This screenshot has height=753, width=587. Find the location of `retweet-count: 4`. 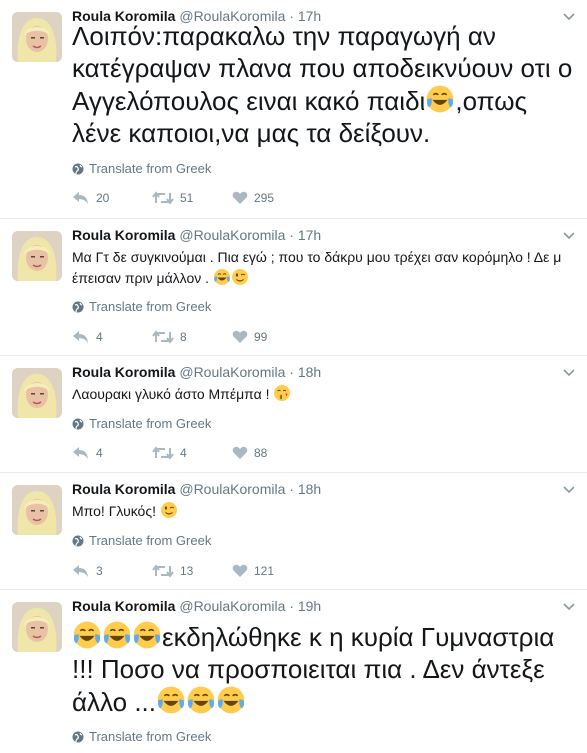

retweet-count: 4 is located at coordinates (183, 453).